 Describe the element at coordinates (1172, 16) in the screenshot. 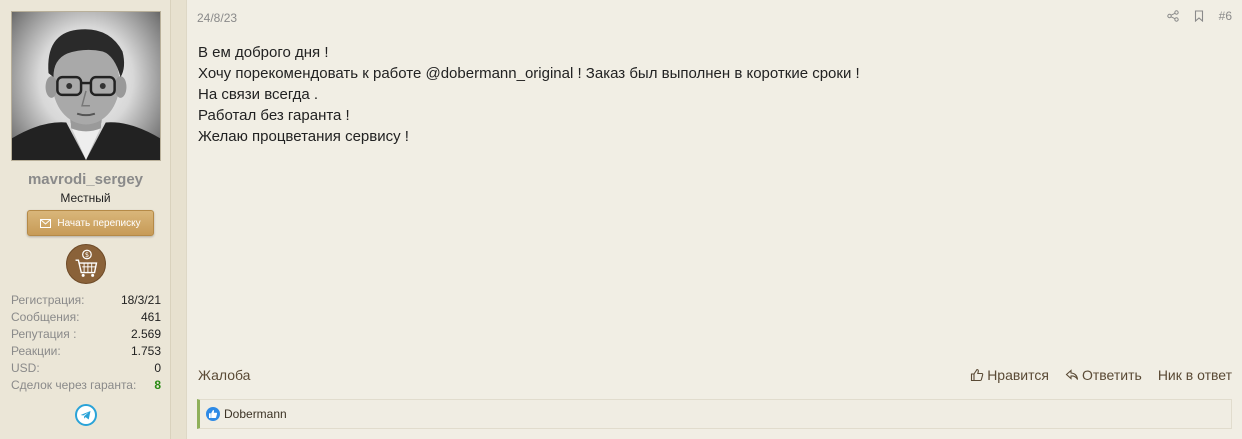

I see `share-icon` at that location.